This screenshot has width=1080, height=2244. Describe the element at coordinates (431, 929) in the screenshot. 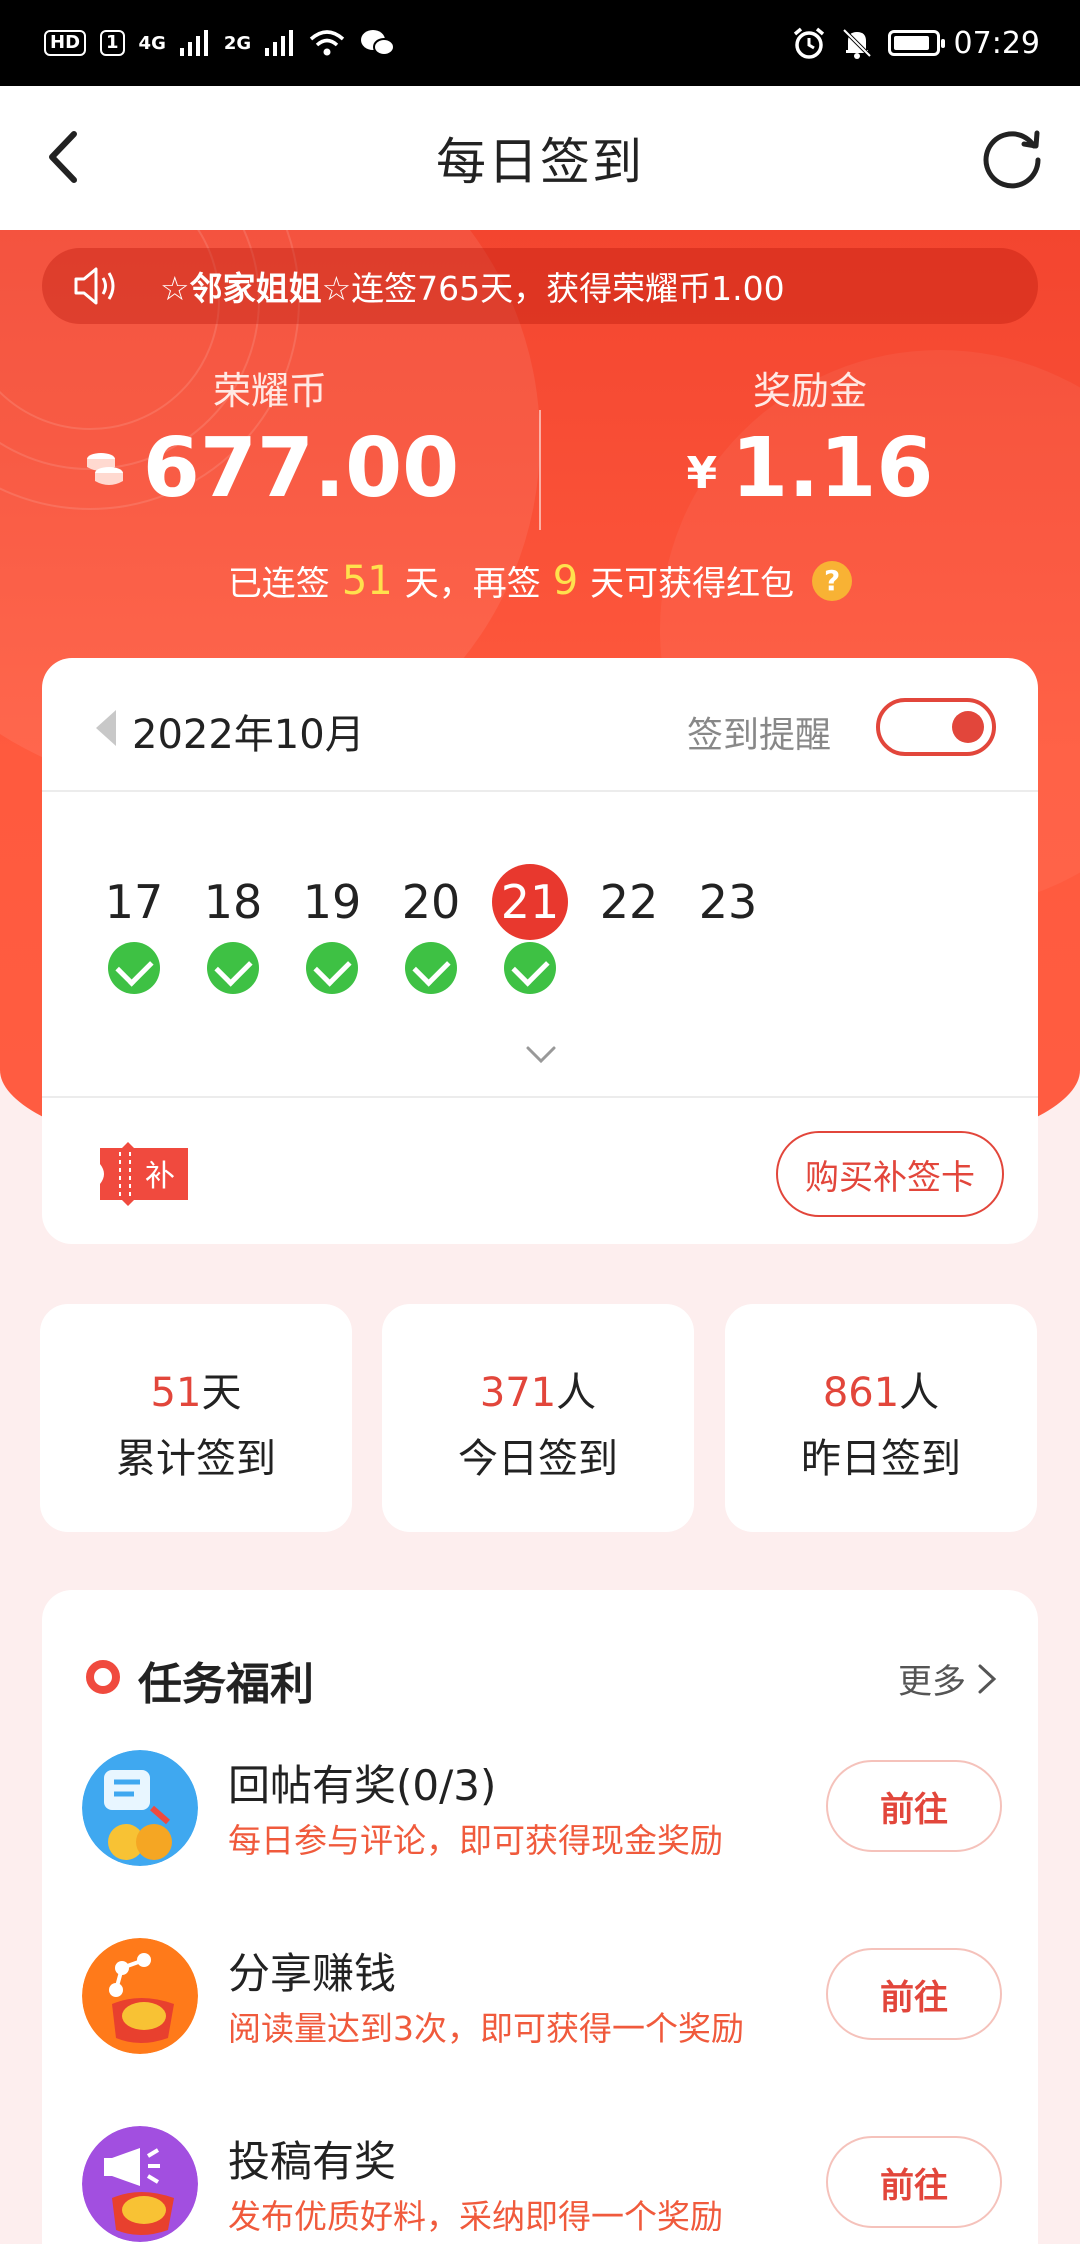

I see `calendar-day: 20` at that location.